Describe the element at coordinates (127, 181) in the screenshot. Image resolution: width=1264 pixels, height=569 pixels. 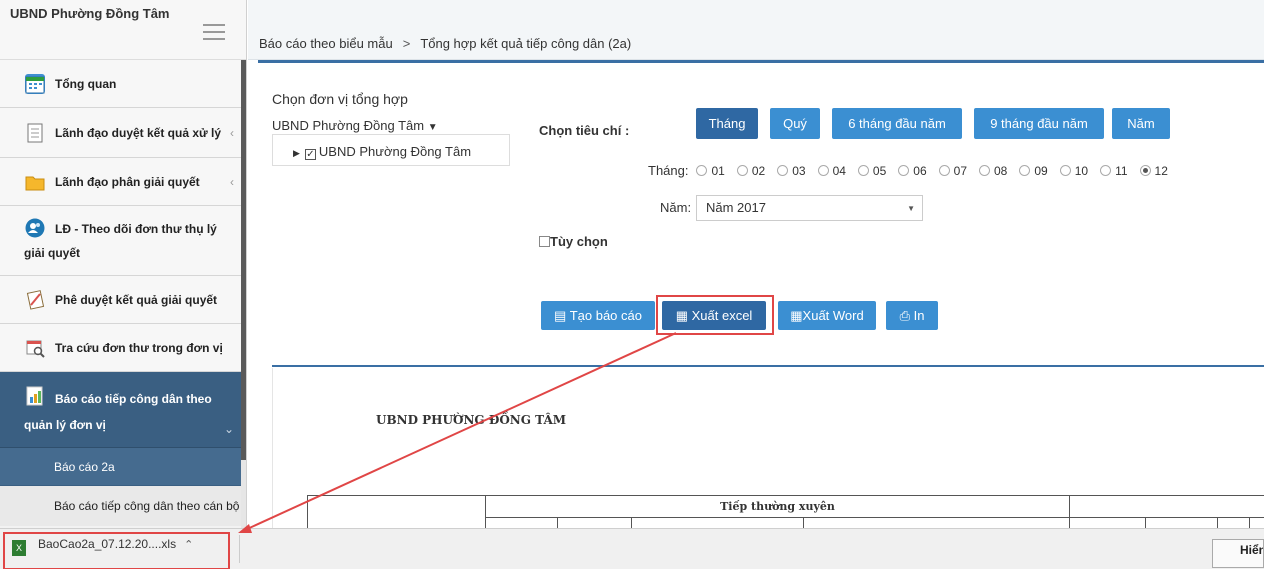
I see `sidebar-item-label: Lãnh đạo phân giải quyết` at that location.